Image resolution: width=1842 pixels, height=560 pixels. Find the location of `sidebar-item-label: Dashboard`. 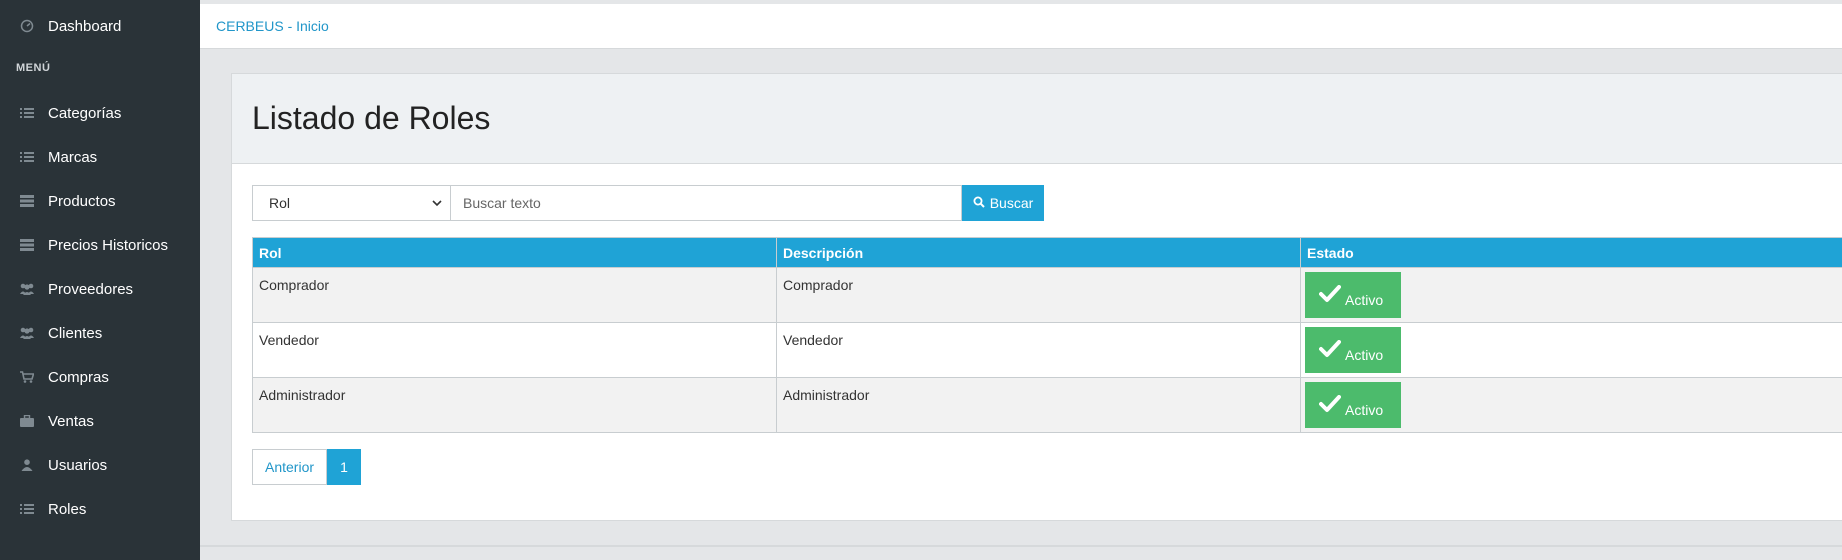

sidebar-item-label: Dashboard is located at coordinates (85, 26).